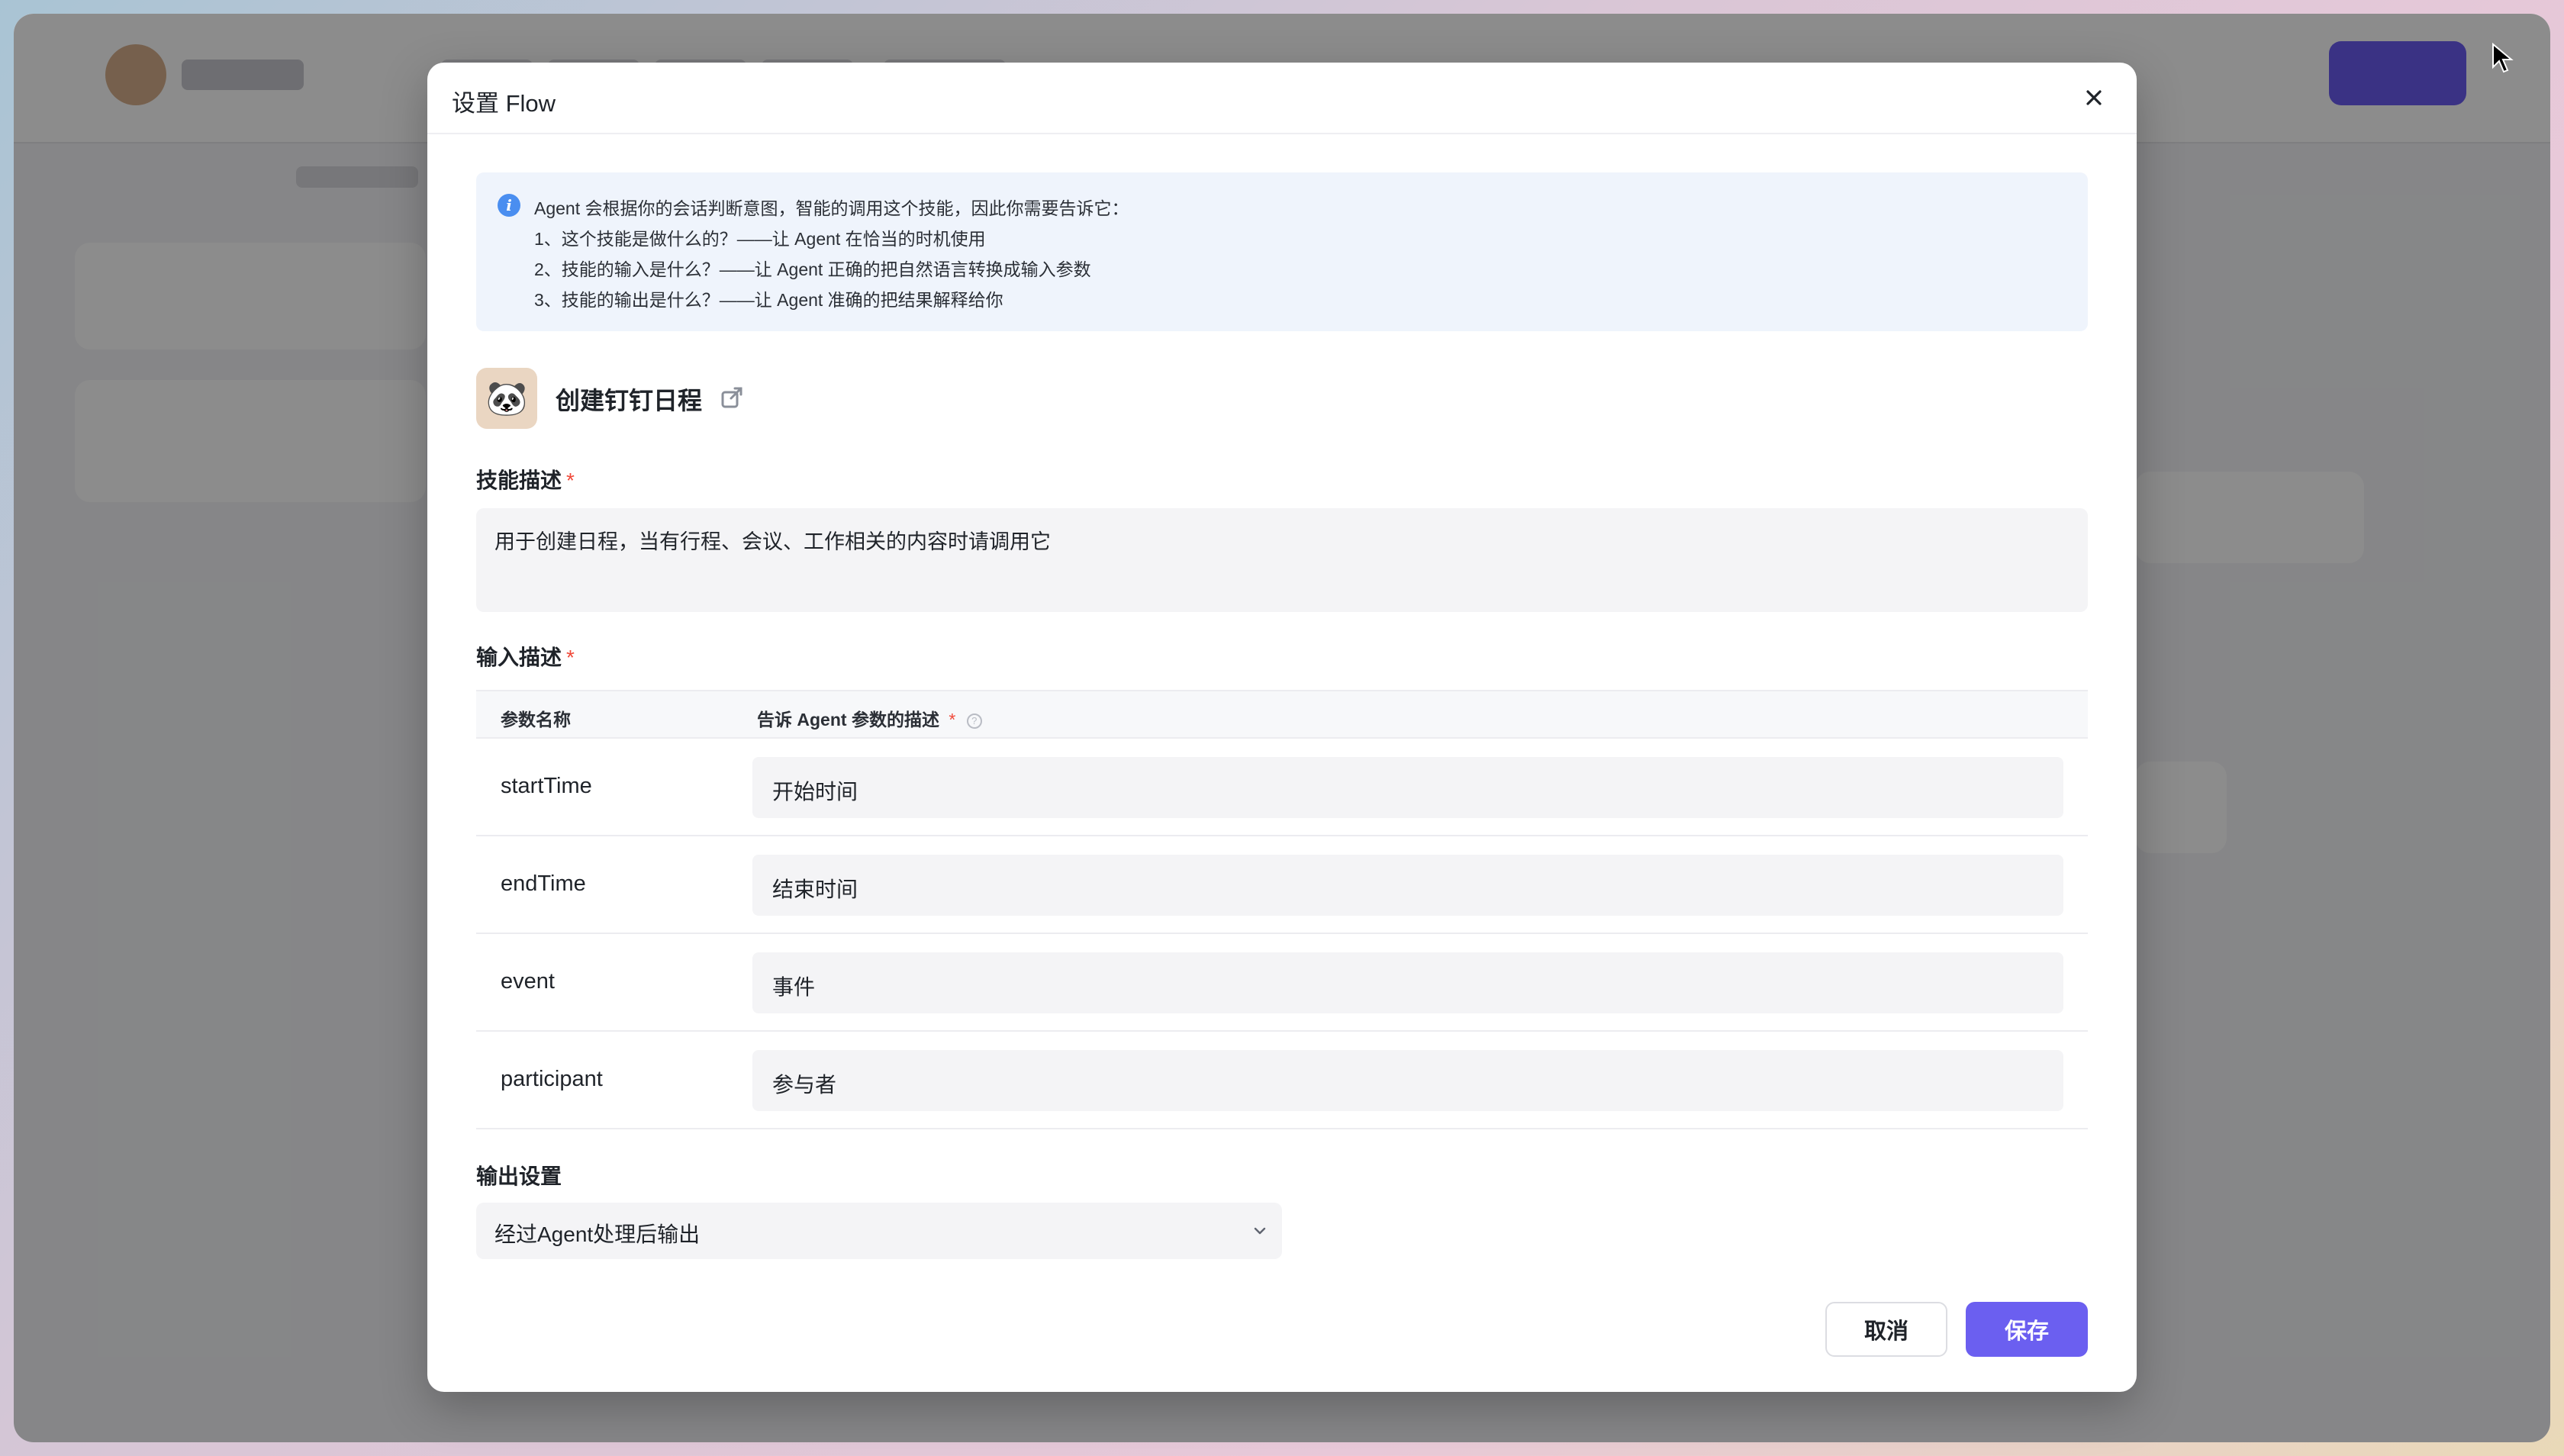 This screenshot has height=1456, width=2564. I want to click on panda-icon: 🐼, so click(506, 398).